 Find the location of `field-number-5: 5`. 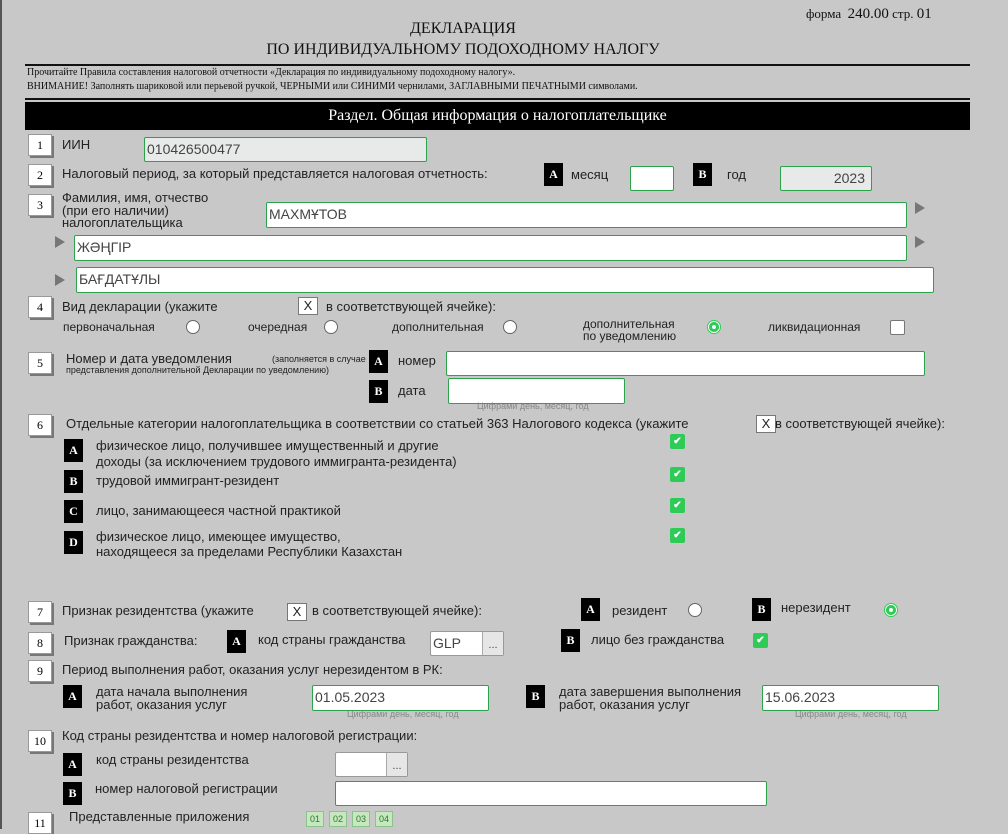

field-number-5: 5 is located at coordinates (40, 363).